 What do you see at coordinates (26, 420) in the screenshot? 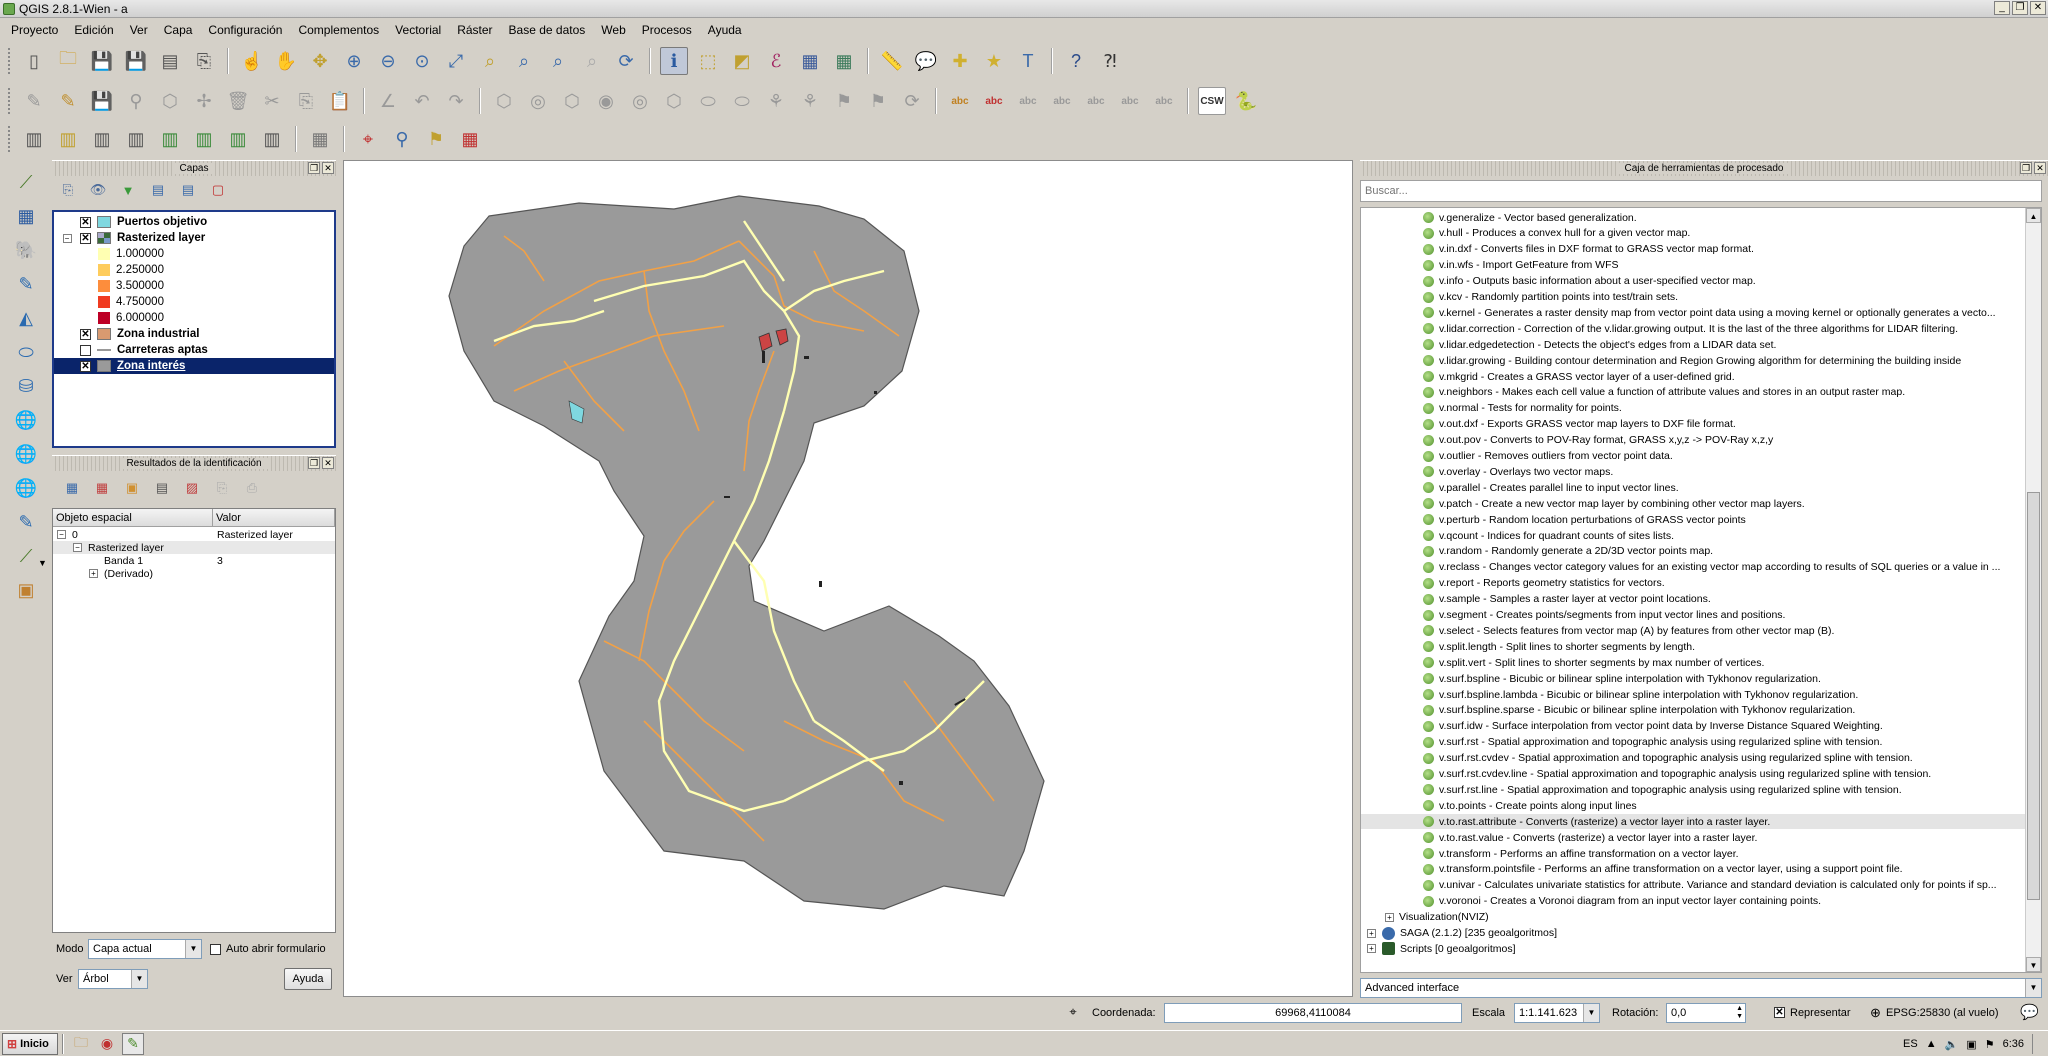
I see `add-wms-layer-icon: 🌐` at bounding box center [26, 420].